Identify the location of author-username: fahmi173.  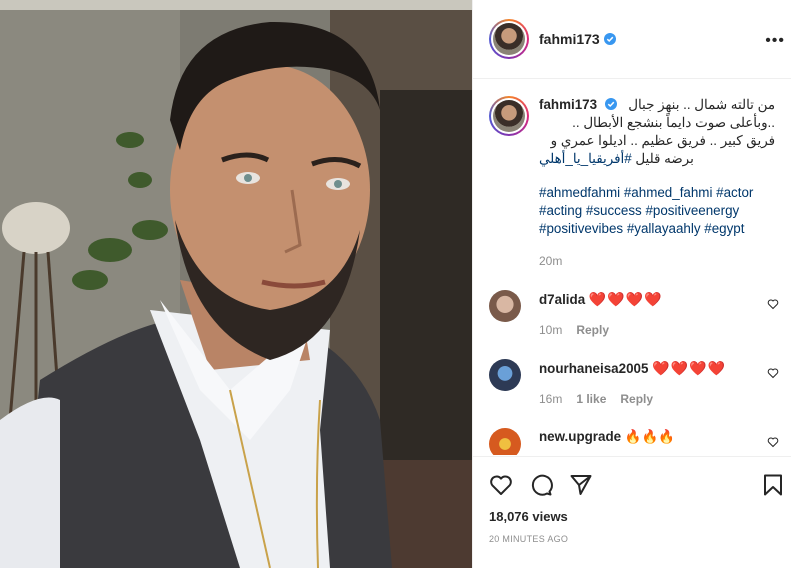
(569, 39).